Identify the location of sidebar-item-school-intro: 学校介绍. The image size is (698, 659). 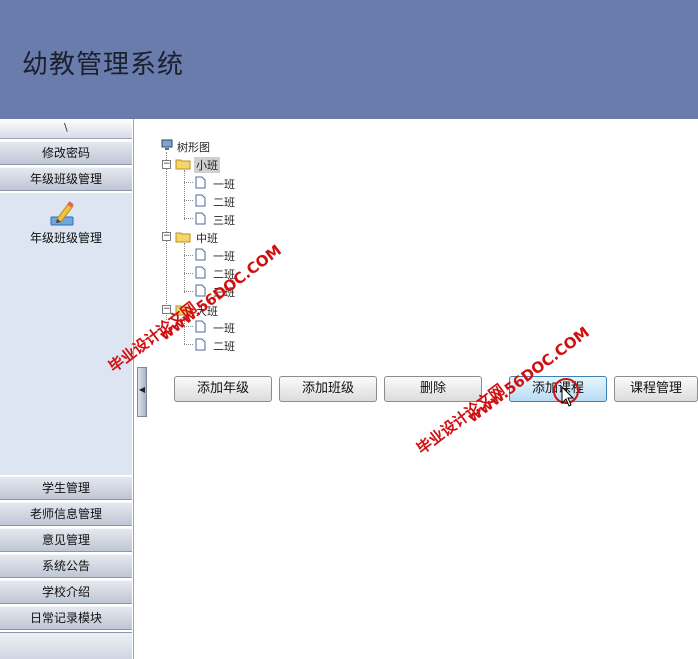
(66, 592).